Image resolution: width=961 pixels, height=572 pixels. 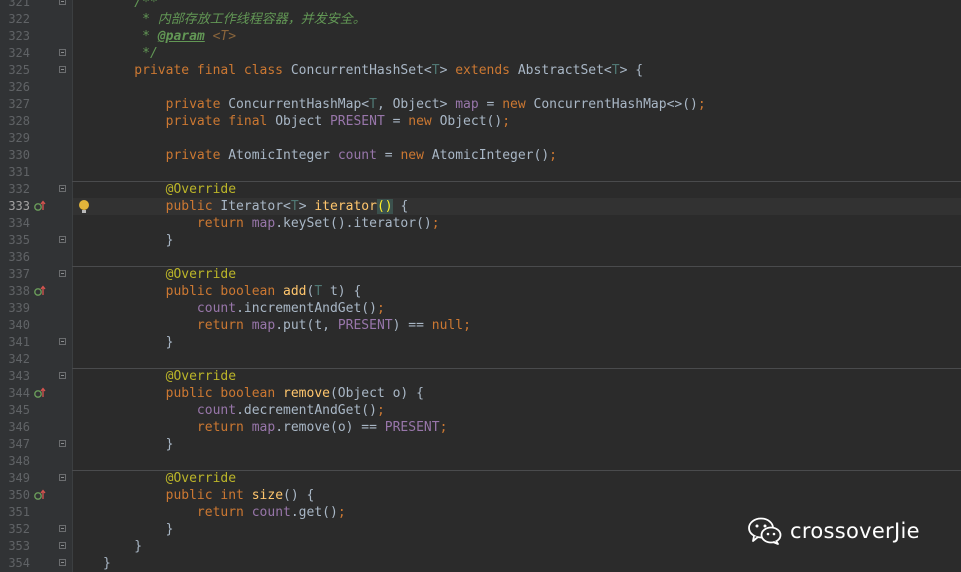 I want to click on code-line: 323 * @param <T>, so click(x=480, y=36).